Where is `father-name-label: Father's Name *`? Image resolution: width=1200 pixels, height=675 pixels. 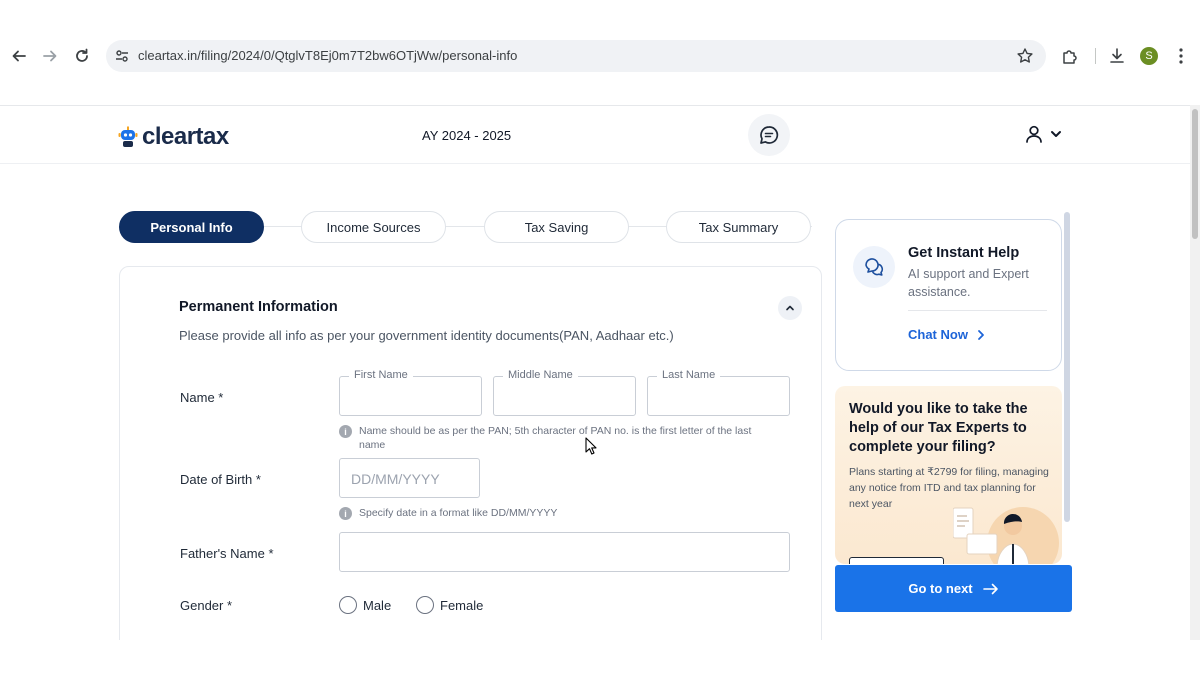 father-name-label: Father's Name * is located at coordinates (227, 553).